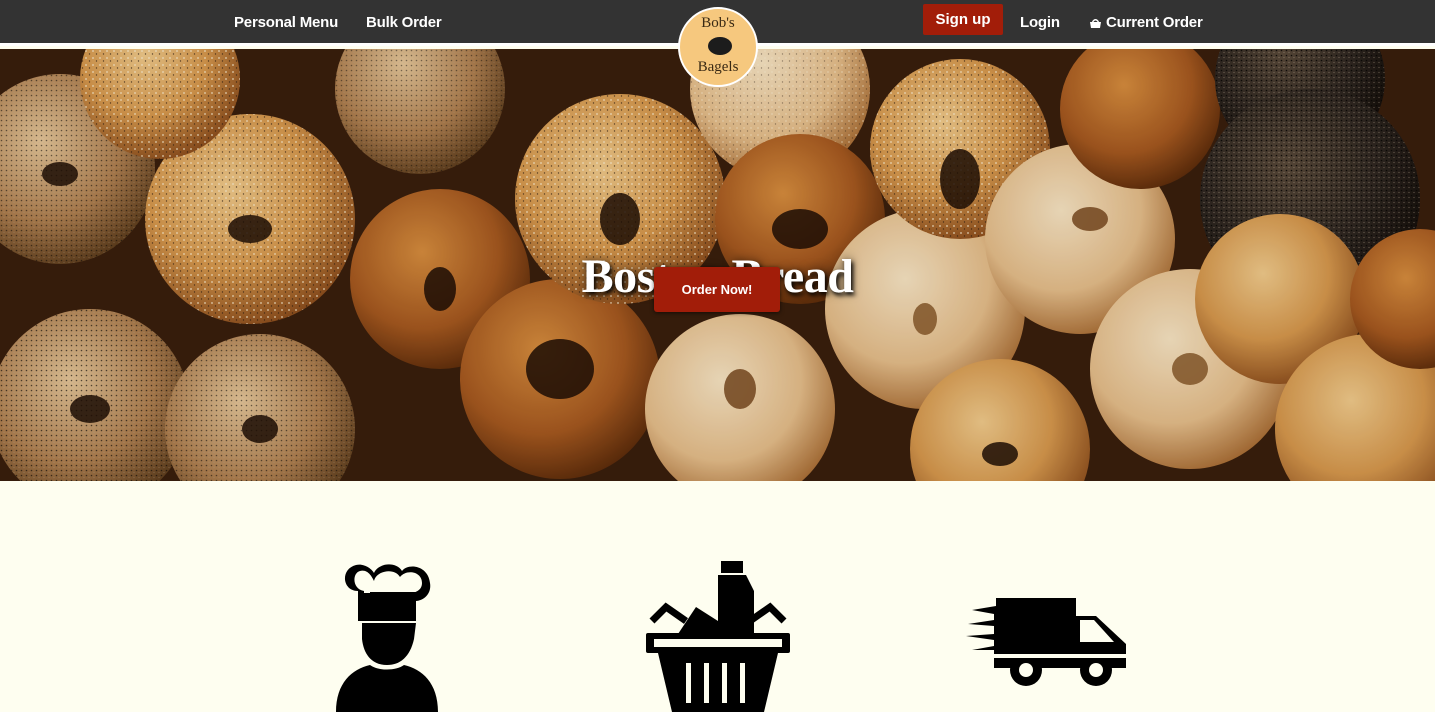 Image resolution: width=1435 pixels, height=712 pixels. What do you see at coordinates (404, 23) in the screenshot?
I see `nav-bulk-order-link: Bulk Order` at bounding box center [404, 23].